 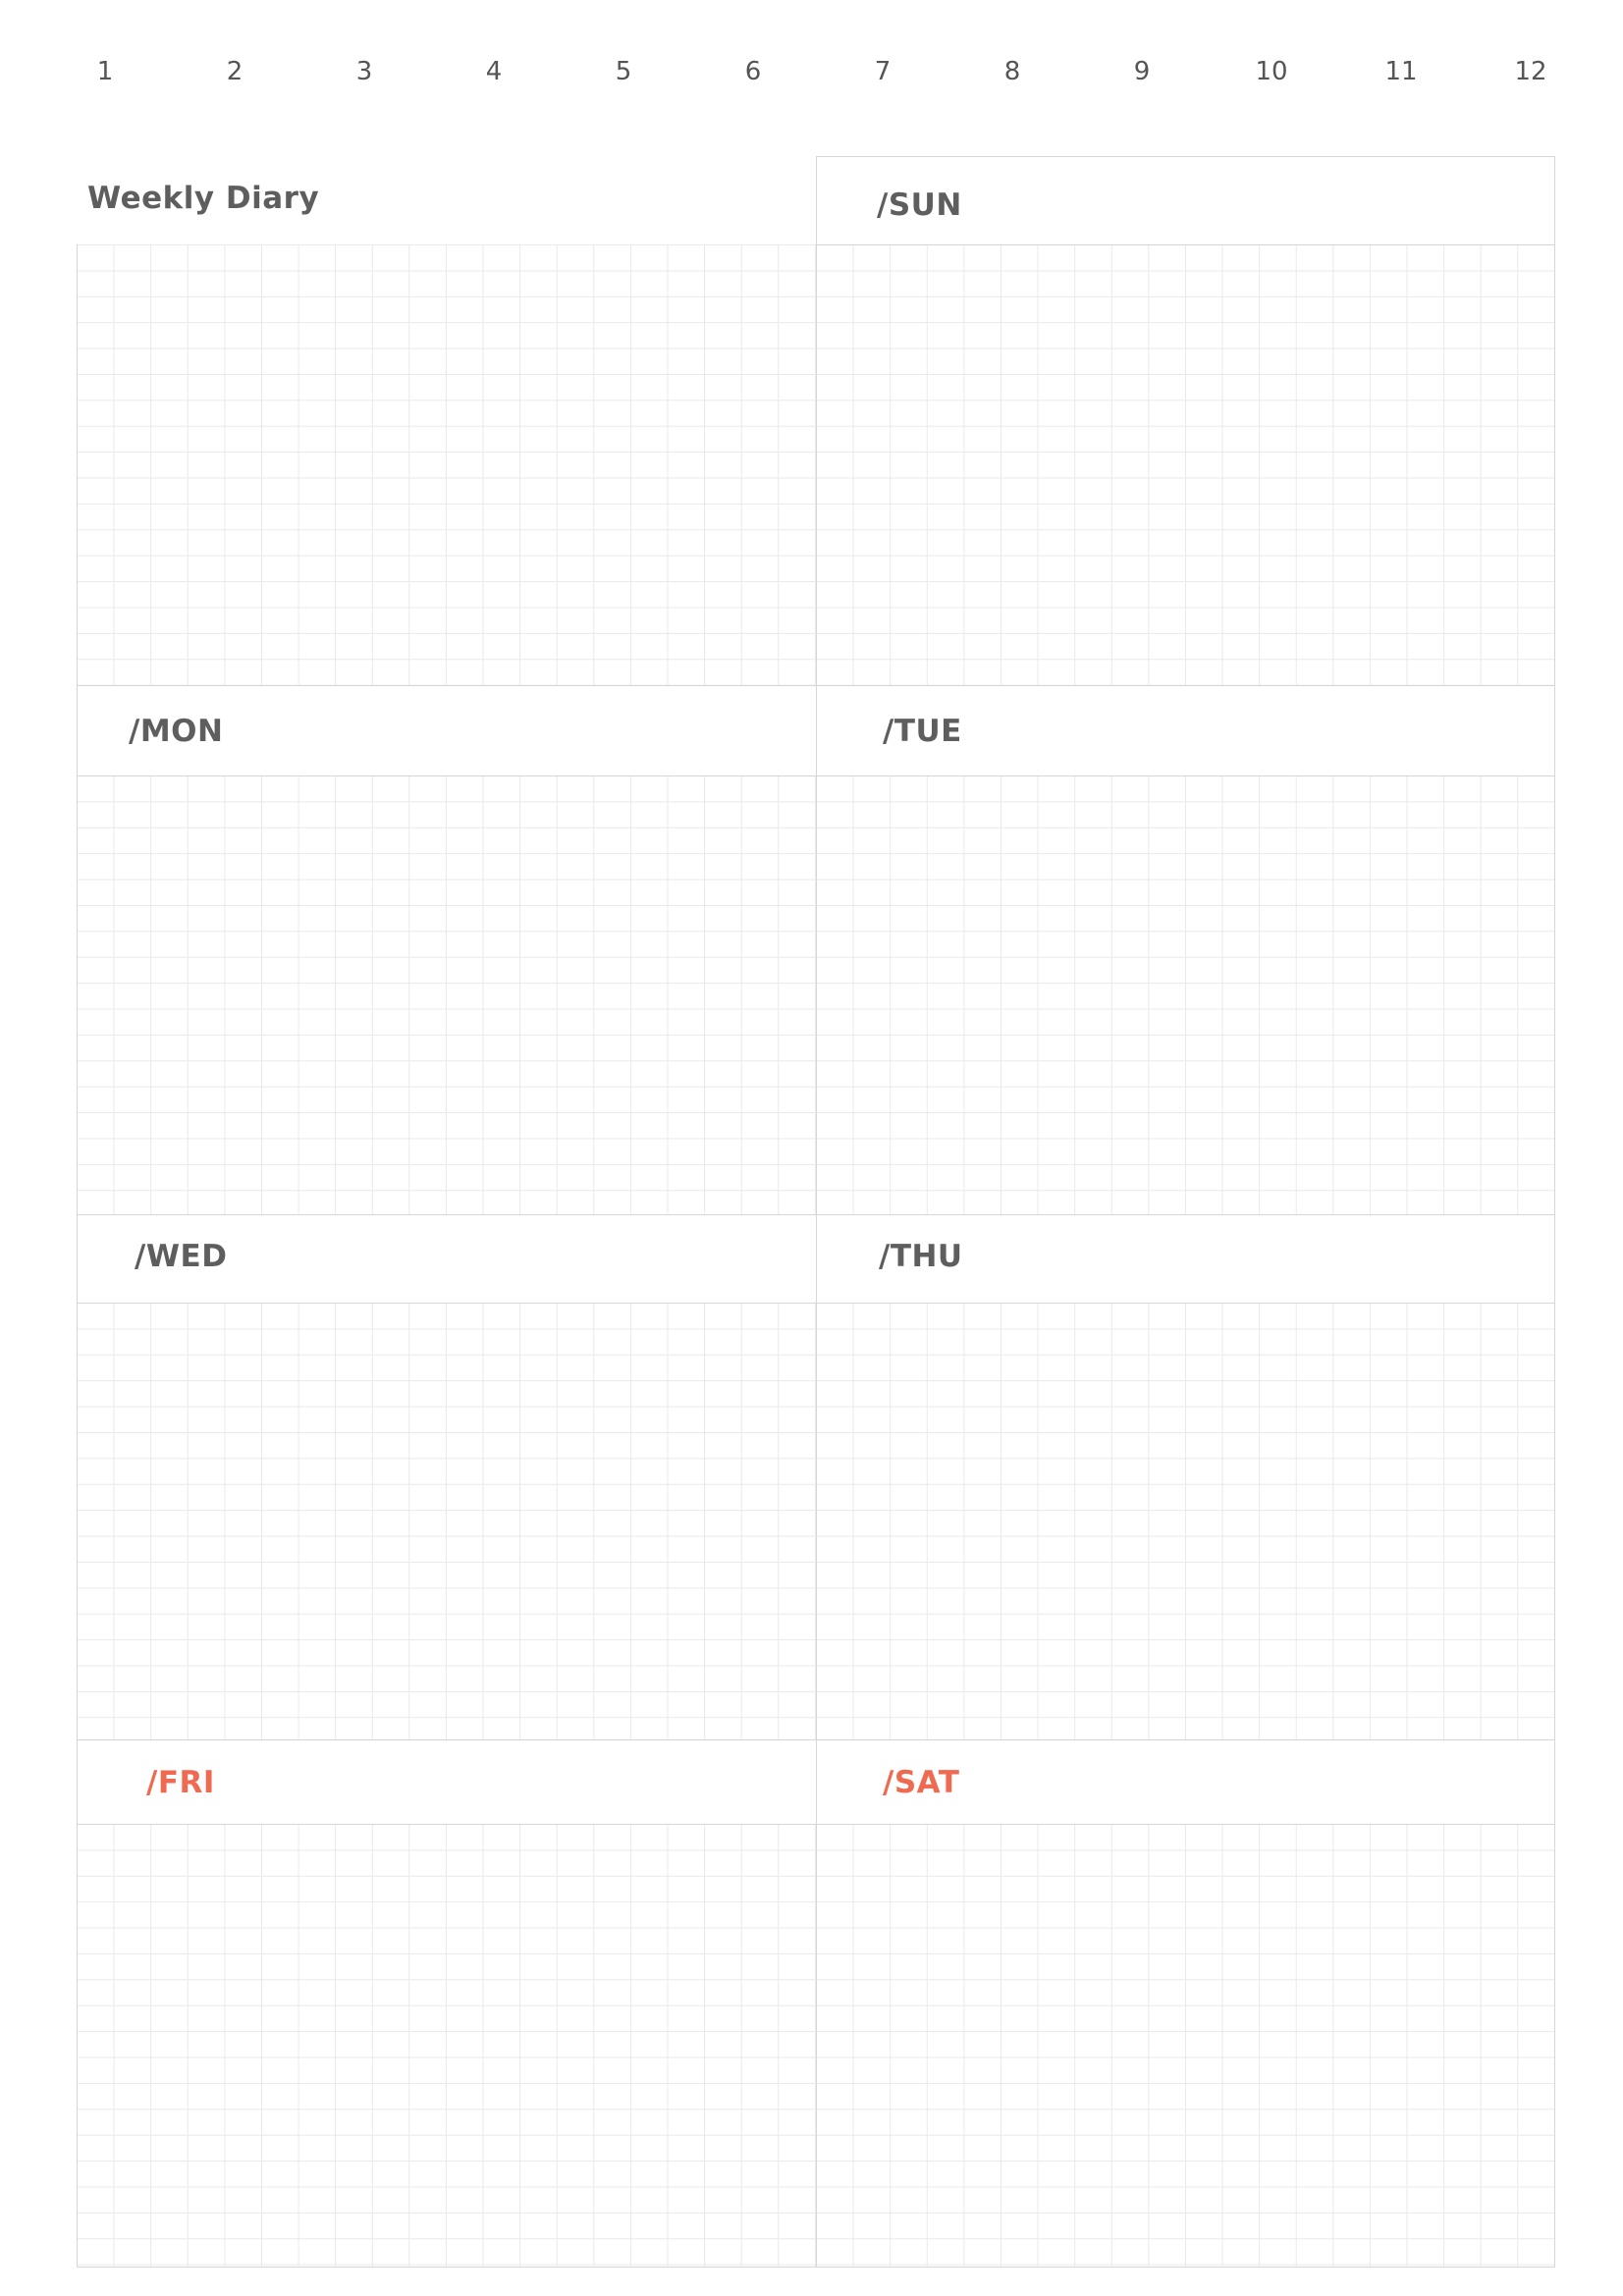 What do you see at coordinates (753, 71) in the screenshot?
I see `month-number: 6` at bounding box center [753, 71].